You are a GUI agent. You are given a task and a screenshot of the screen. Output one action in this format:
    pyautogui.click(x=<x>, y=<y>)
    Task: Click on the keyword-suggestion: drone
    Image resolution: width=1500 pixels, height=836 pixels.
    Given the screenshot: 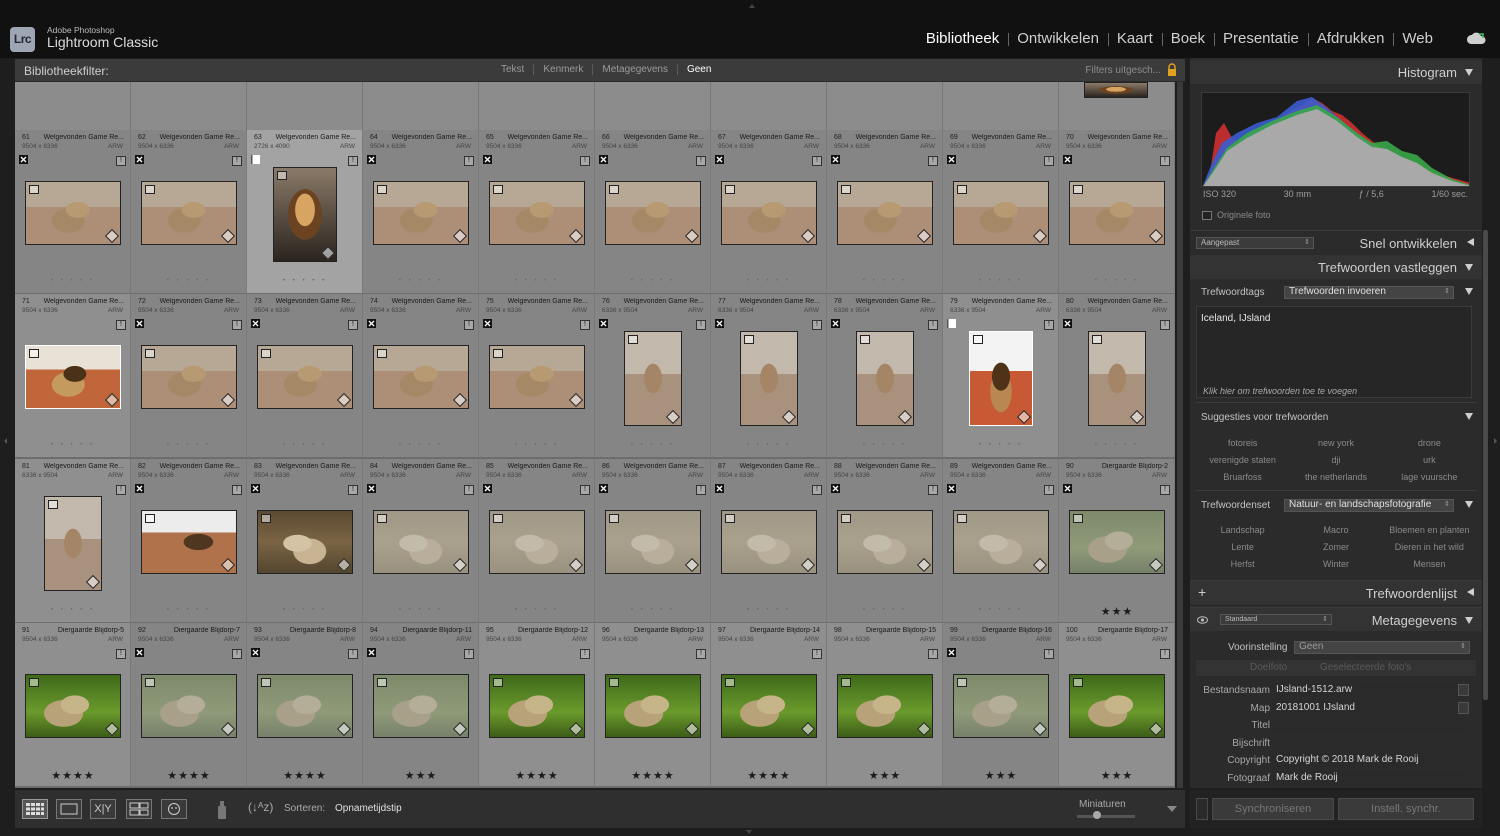 What is the action you would take?
    pyautogui.click(x=1429, y=443)
    